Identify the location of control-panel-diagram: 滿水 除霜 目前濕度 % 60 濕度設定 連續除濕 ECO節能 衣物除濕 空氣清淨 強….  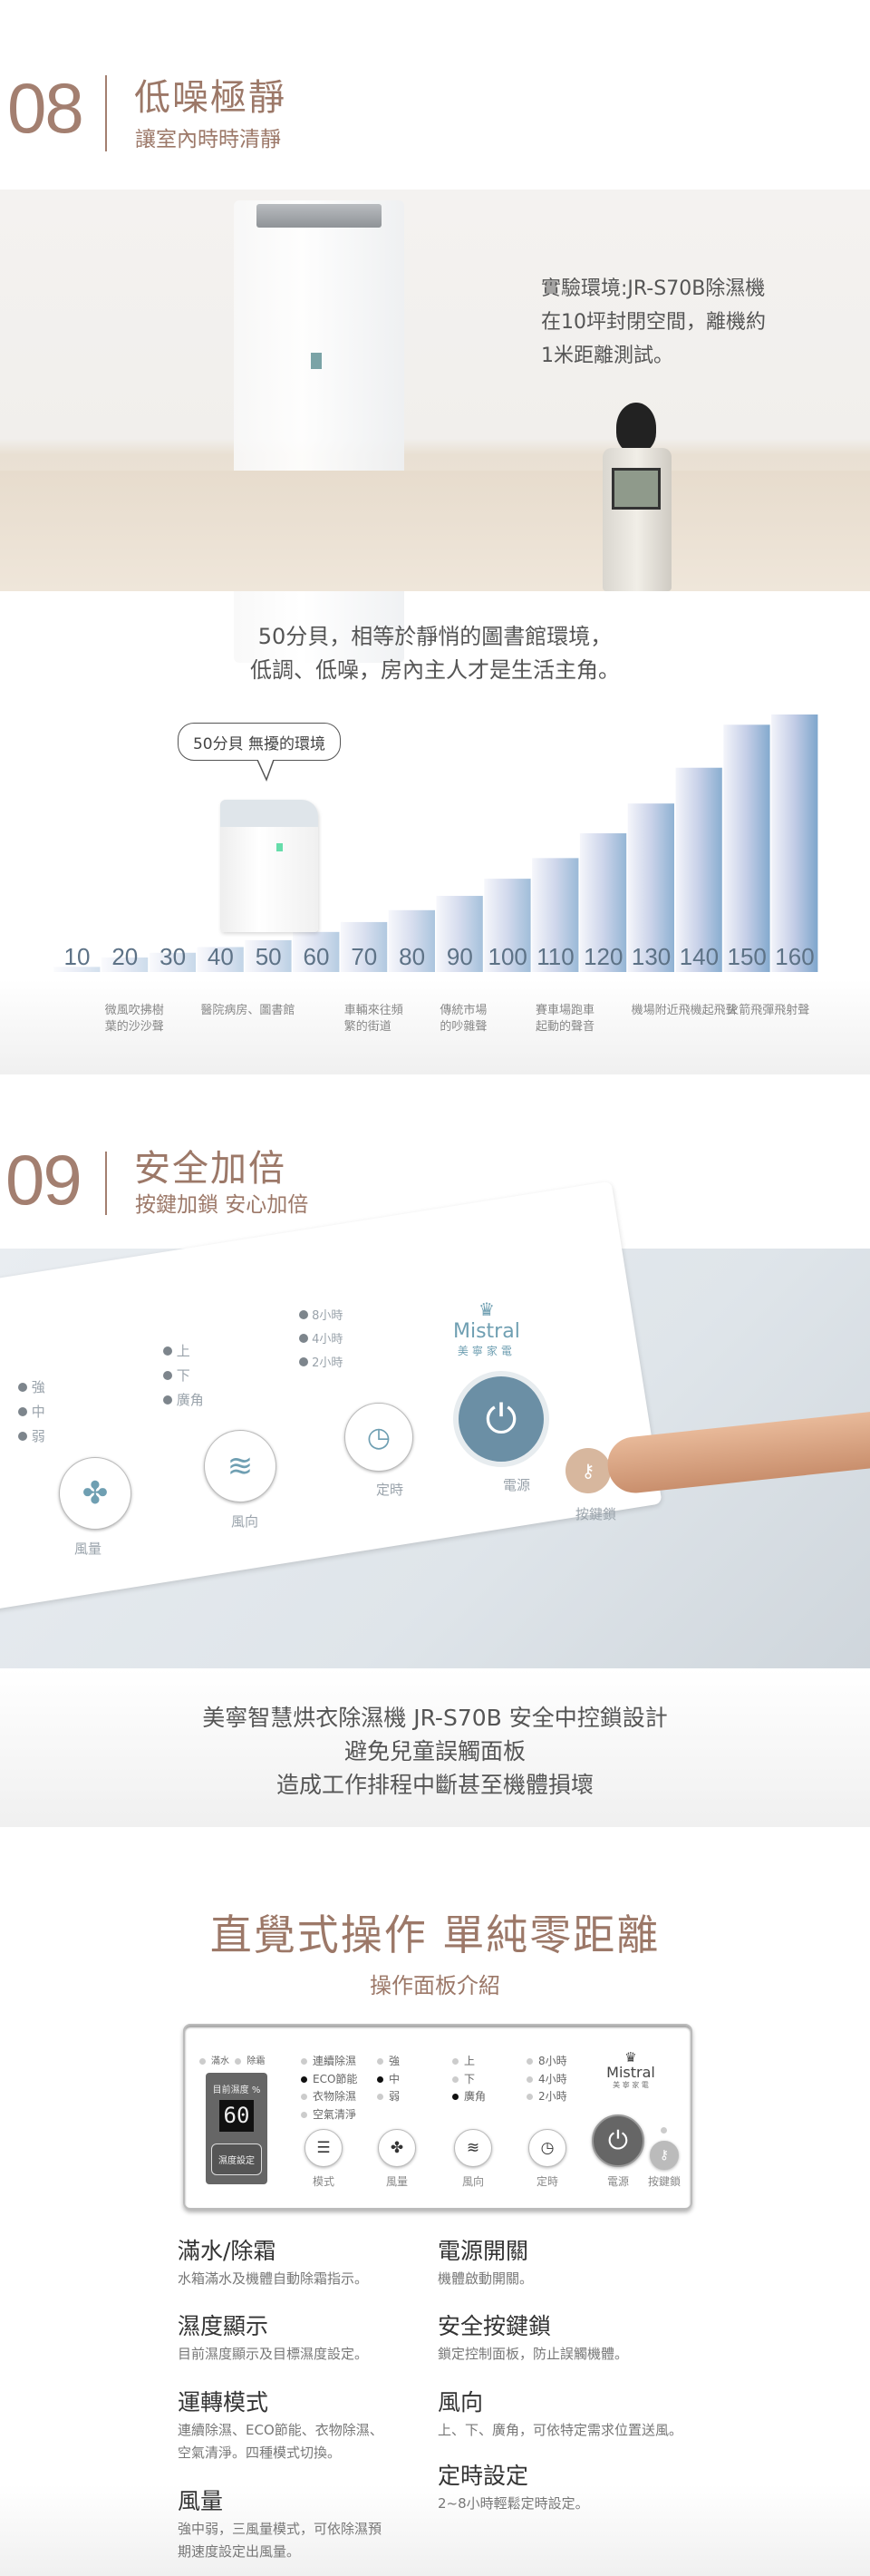
(437, 2117).